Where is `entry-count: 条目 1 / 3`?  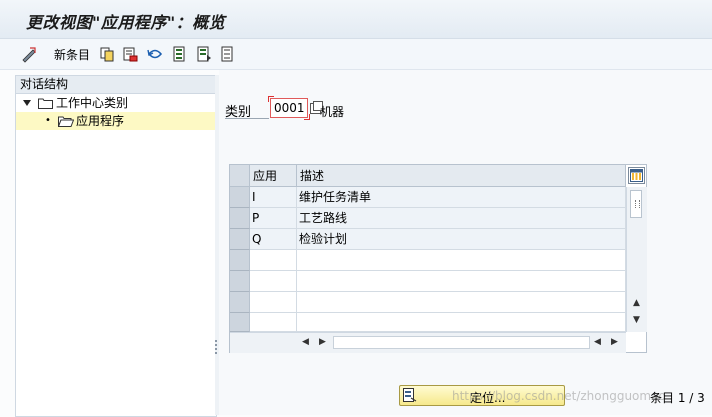 entry-count: 条目 1 / 3 is located at coordinates (677, 398).